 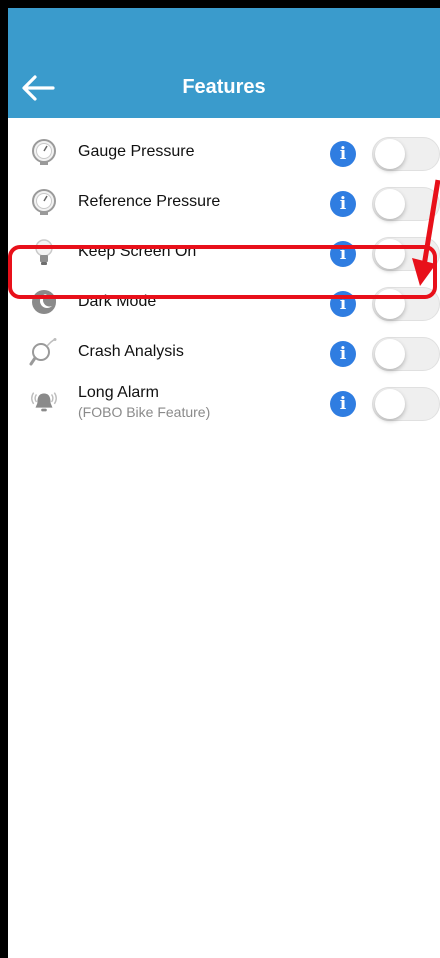 I want to click on feature-row-dark-mode: Dark Mode i, so click(x=224, y=303).